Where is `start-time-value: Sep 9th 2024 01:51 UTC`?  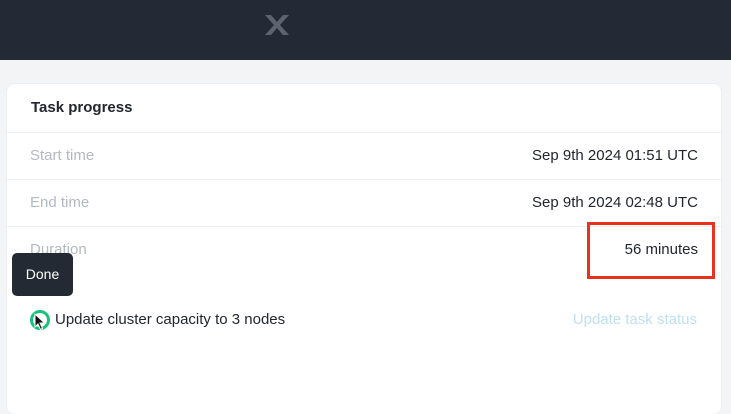 start-time-value: Sep 9th 2024 01:51 UTC is located at coordinates (615, 155).